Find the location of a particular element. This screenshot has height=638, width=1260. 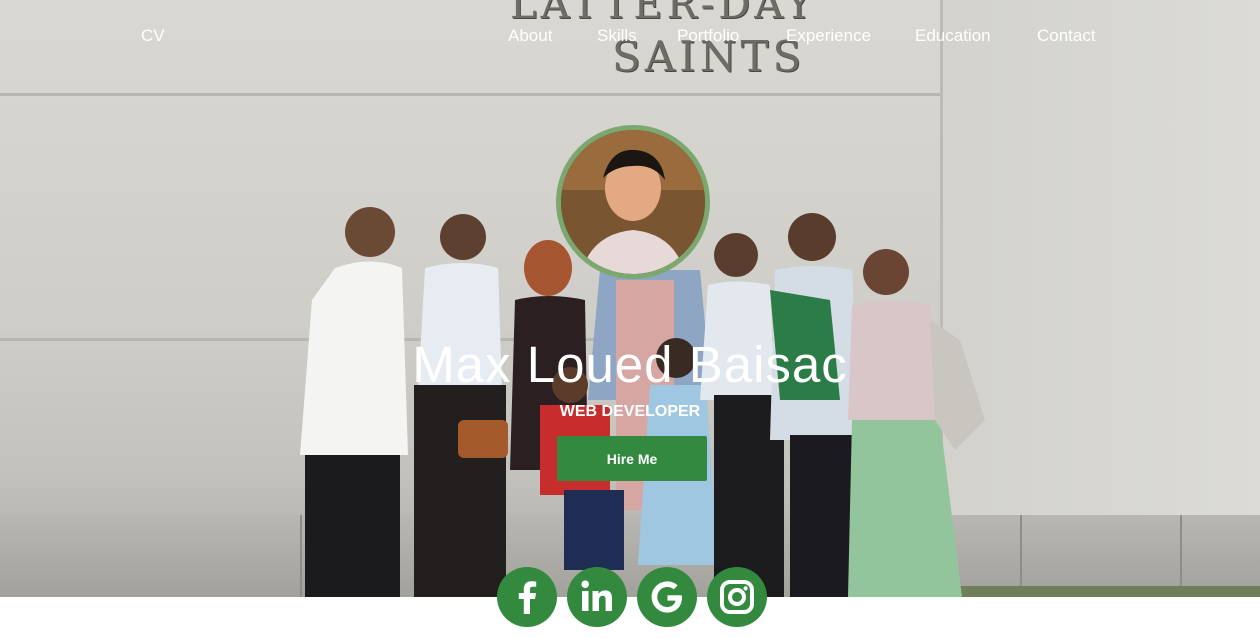

profile-name: Max Loued Baisac is located at coordinates (630, 364).